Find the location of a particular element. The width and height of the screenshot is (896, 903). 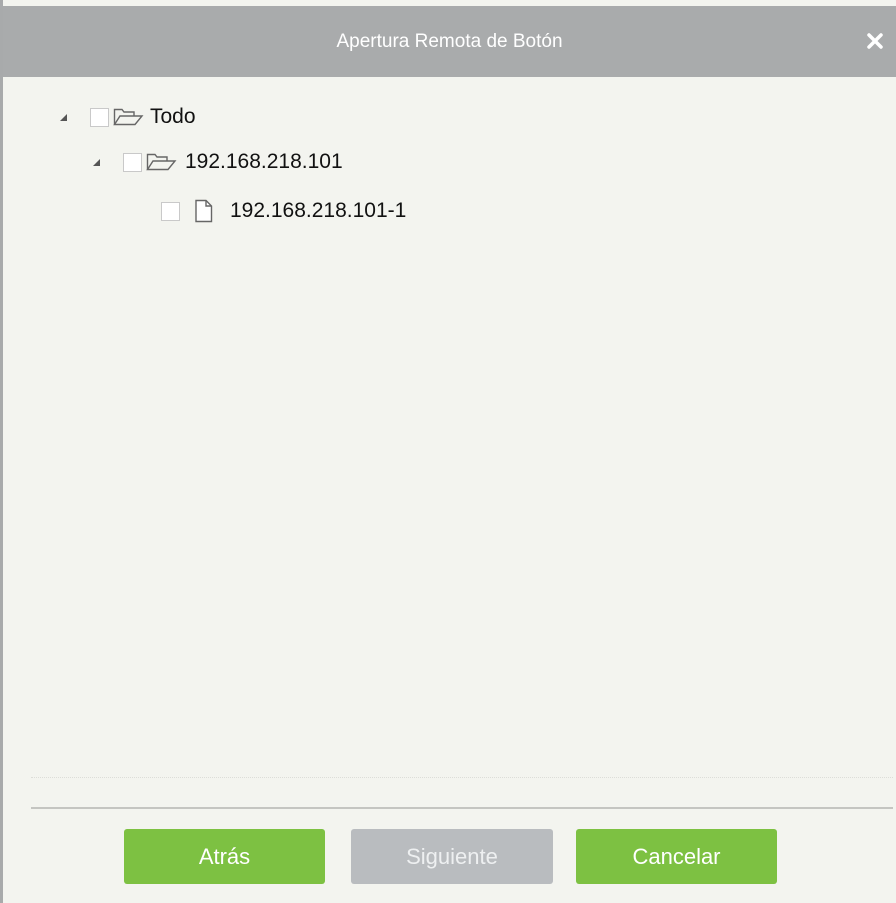

tree-checkbox-door is located at coordinates (170, 211).